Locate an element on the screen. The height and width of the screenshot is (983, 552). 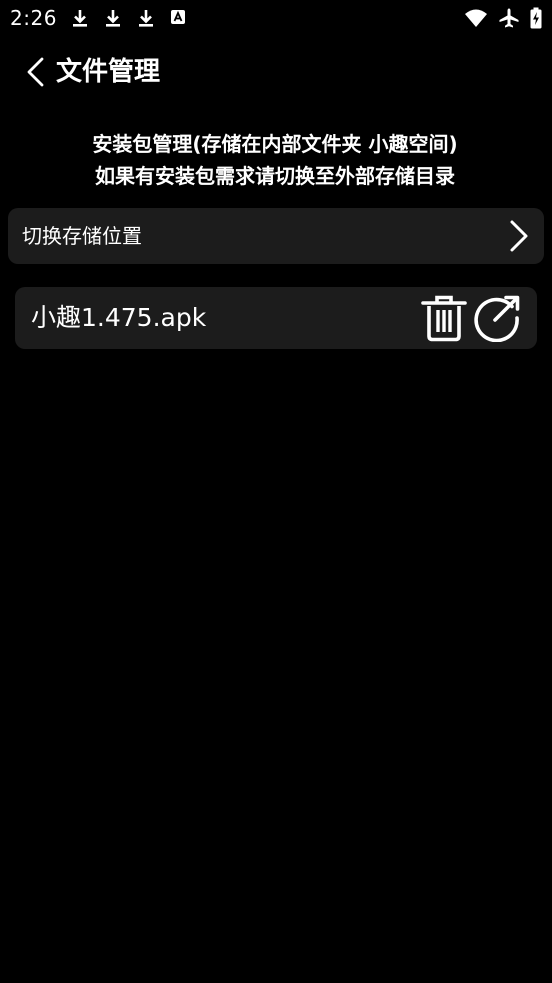
chevron-left-icon is located at coordinates (35, 75).